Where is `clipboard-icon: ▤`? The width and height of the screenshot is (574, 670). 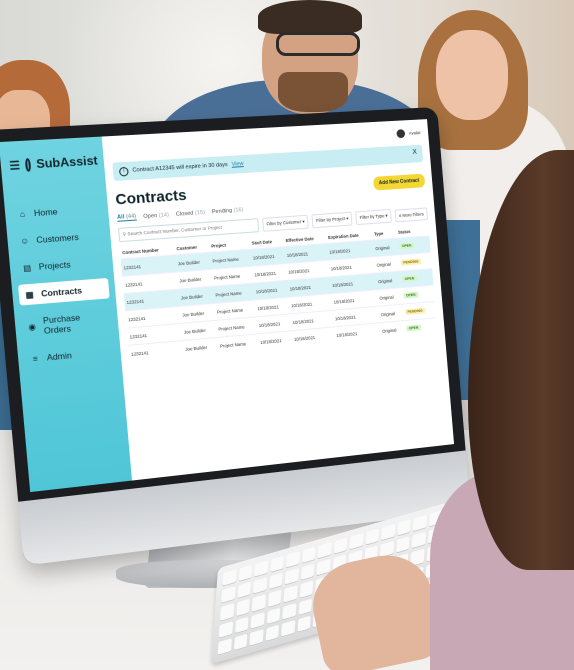 clipboard-icon: ▤ is located at coordinates (26, 268).